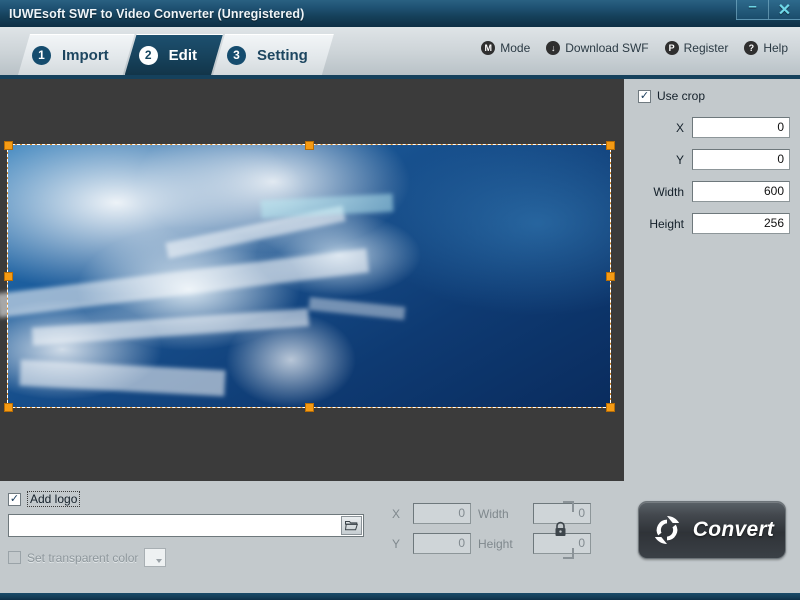  Describe the element at coordinates (679, 127) in the screenshot. I see `crop-x-label: X` at that location.